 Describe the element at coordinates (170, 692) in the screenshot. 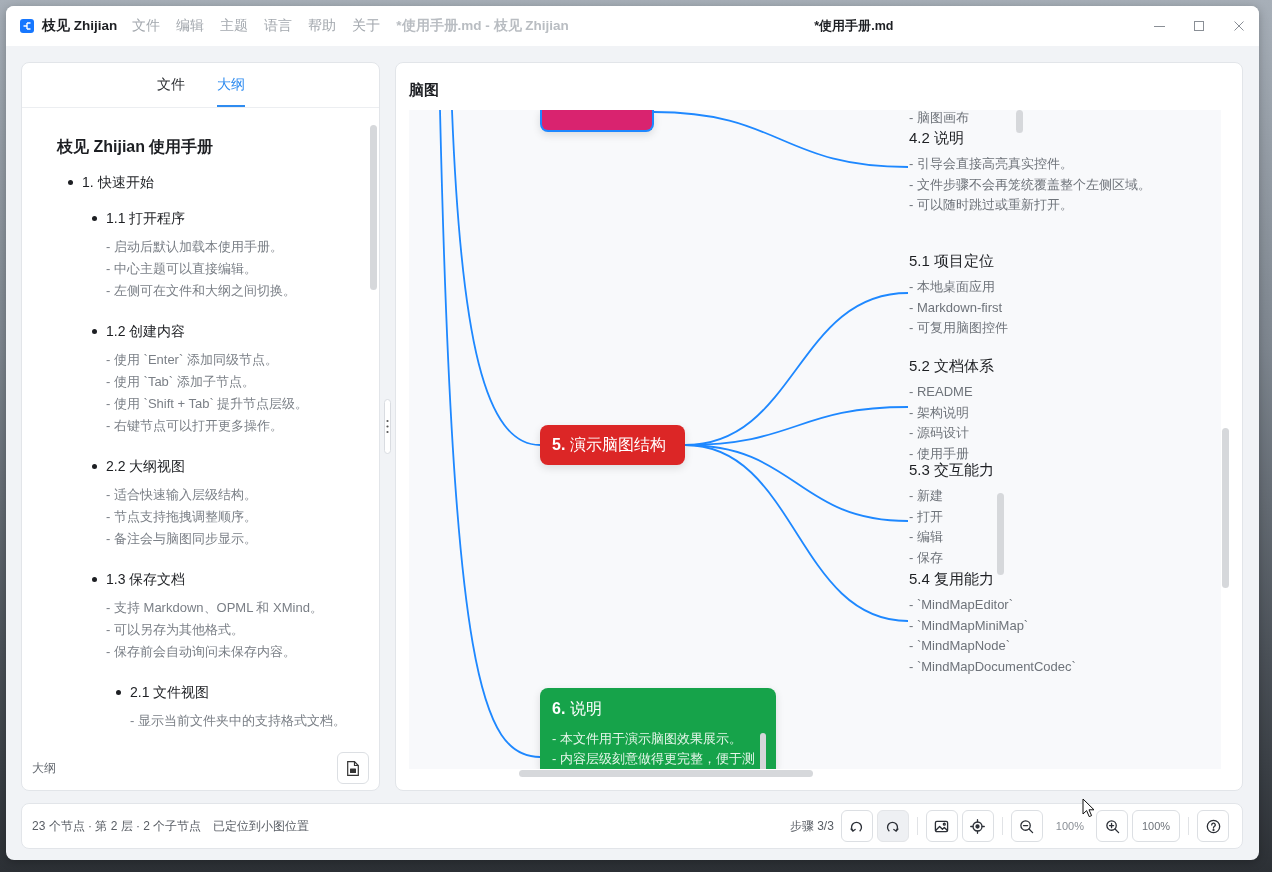

I see `outline-item: 2.1 文件视图` at that location.